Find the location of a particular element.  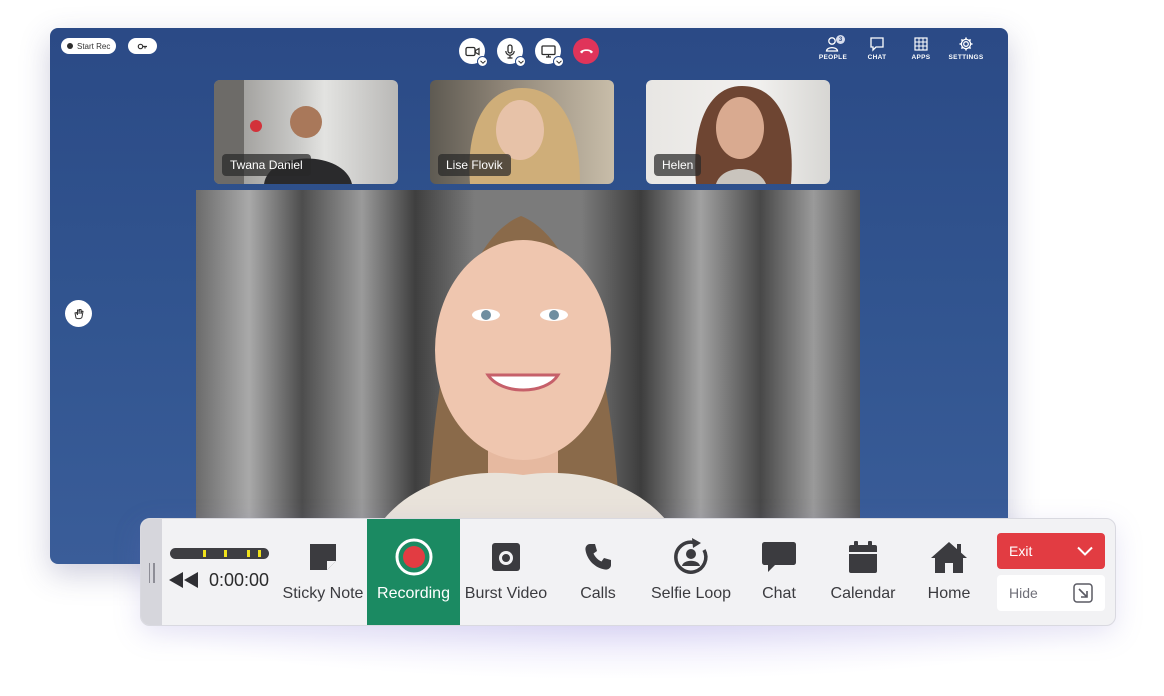

chat-icon is located at coordinates (877, 44).